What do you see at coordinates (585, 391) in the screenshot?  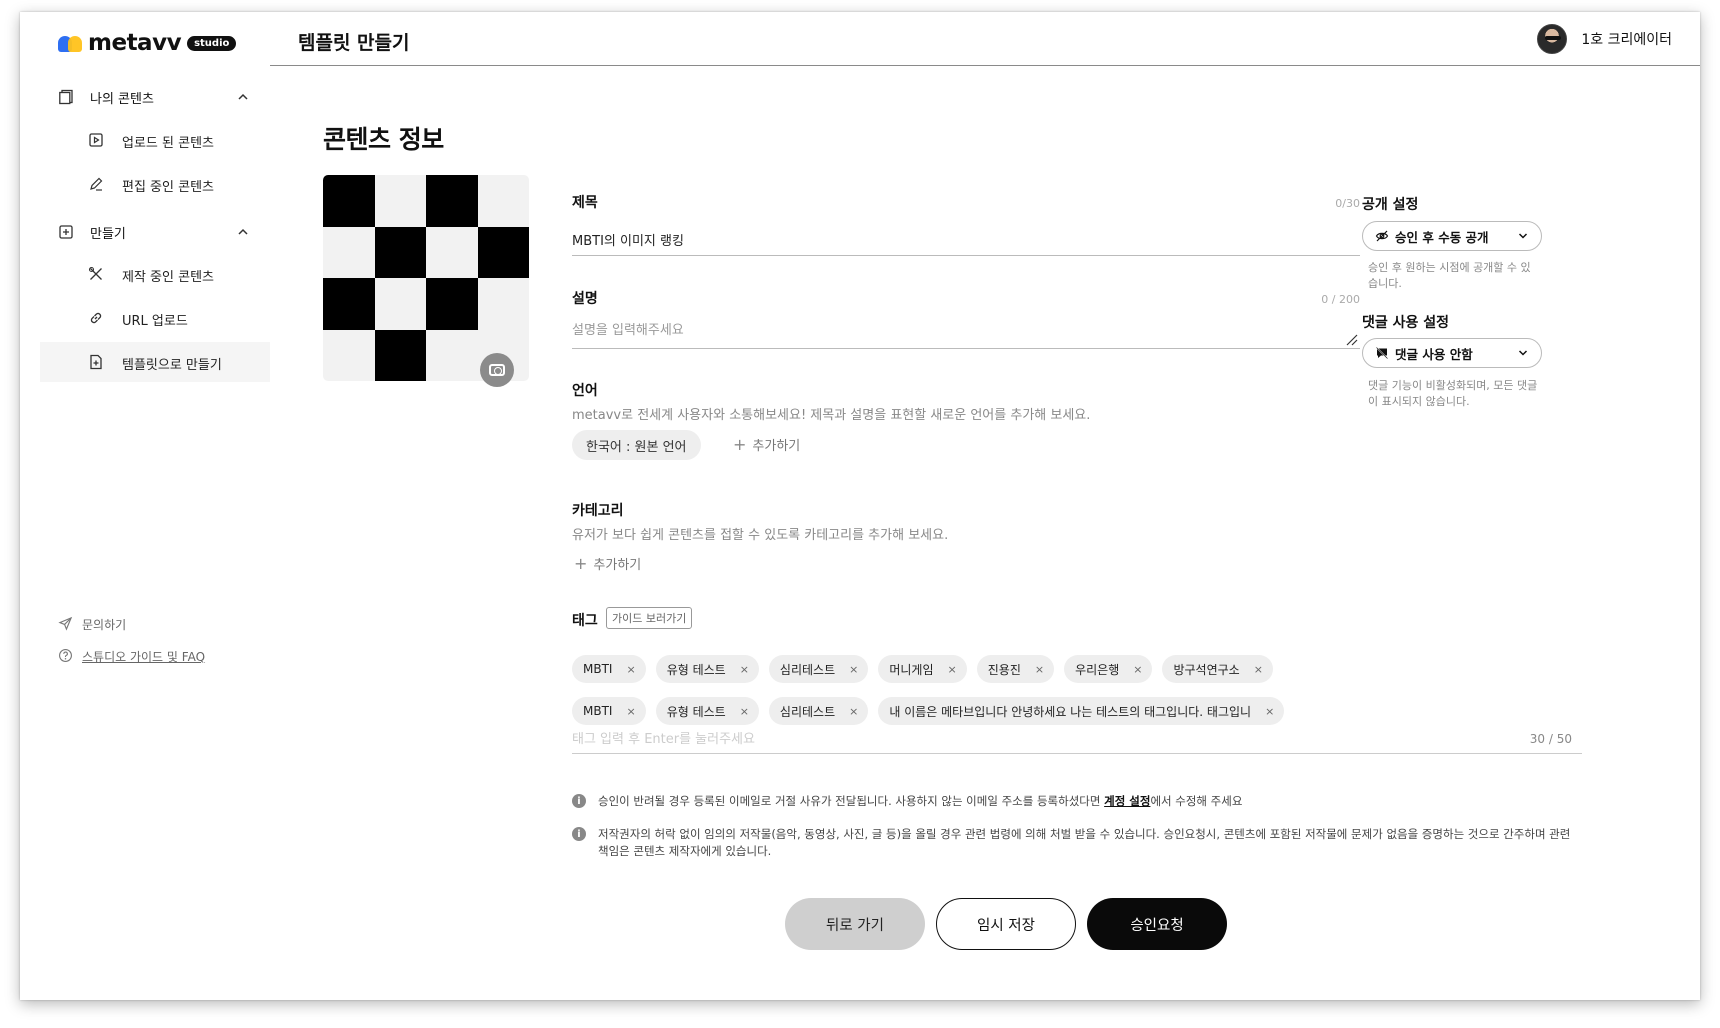 I see `language-label: 언어` at bounding box center [585, 391].